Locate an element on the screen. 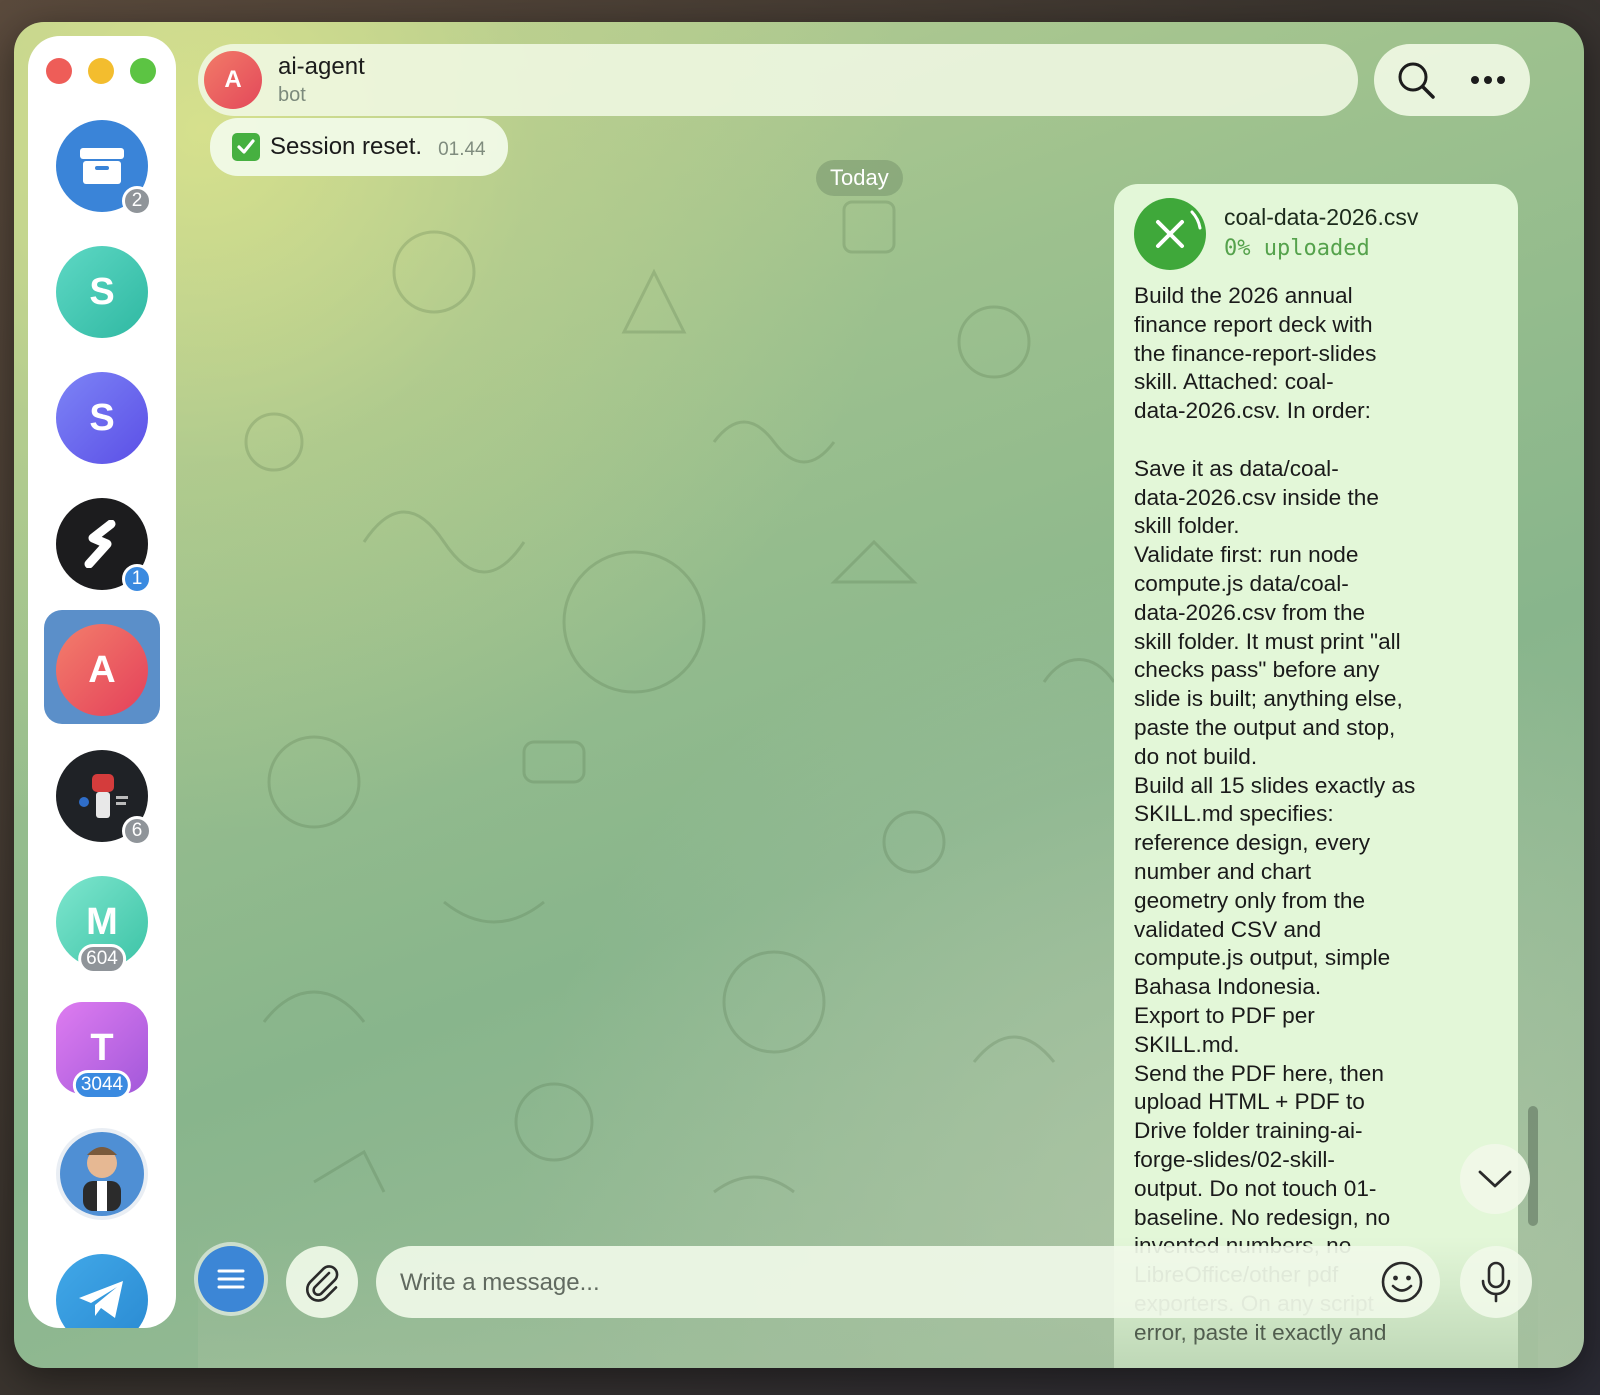  chat-item-telegram is located at coordinates (102, 1291).